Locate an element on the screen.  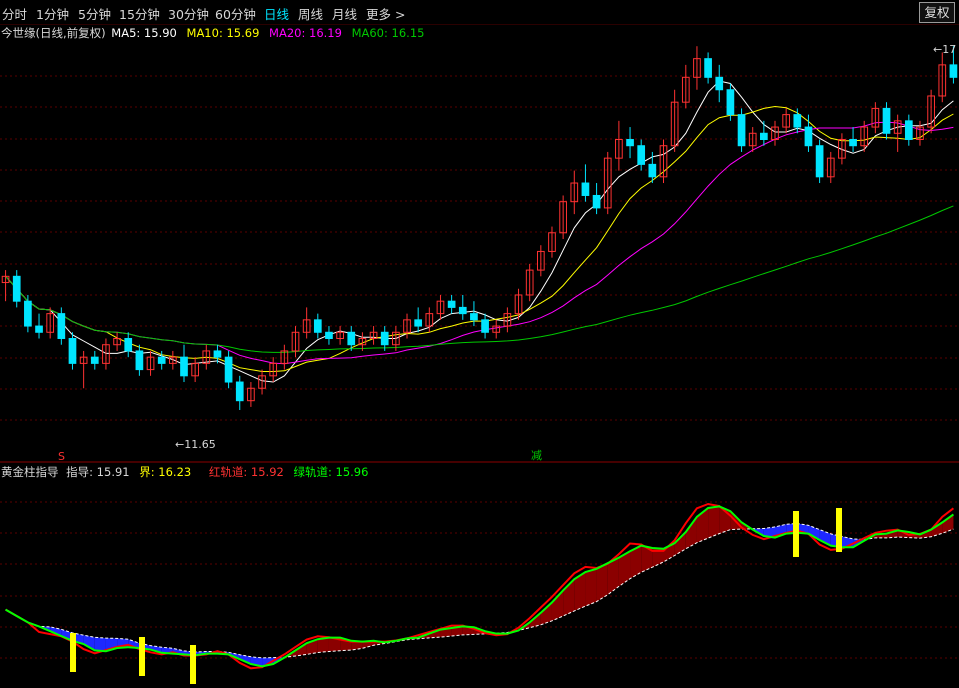
s-marker: S is located at coordinates (61, 456).